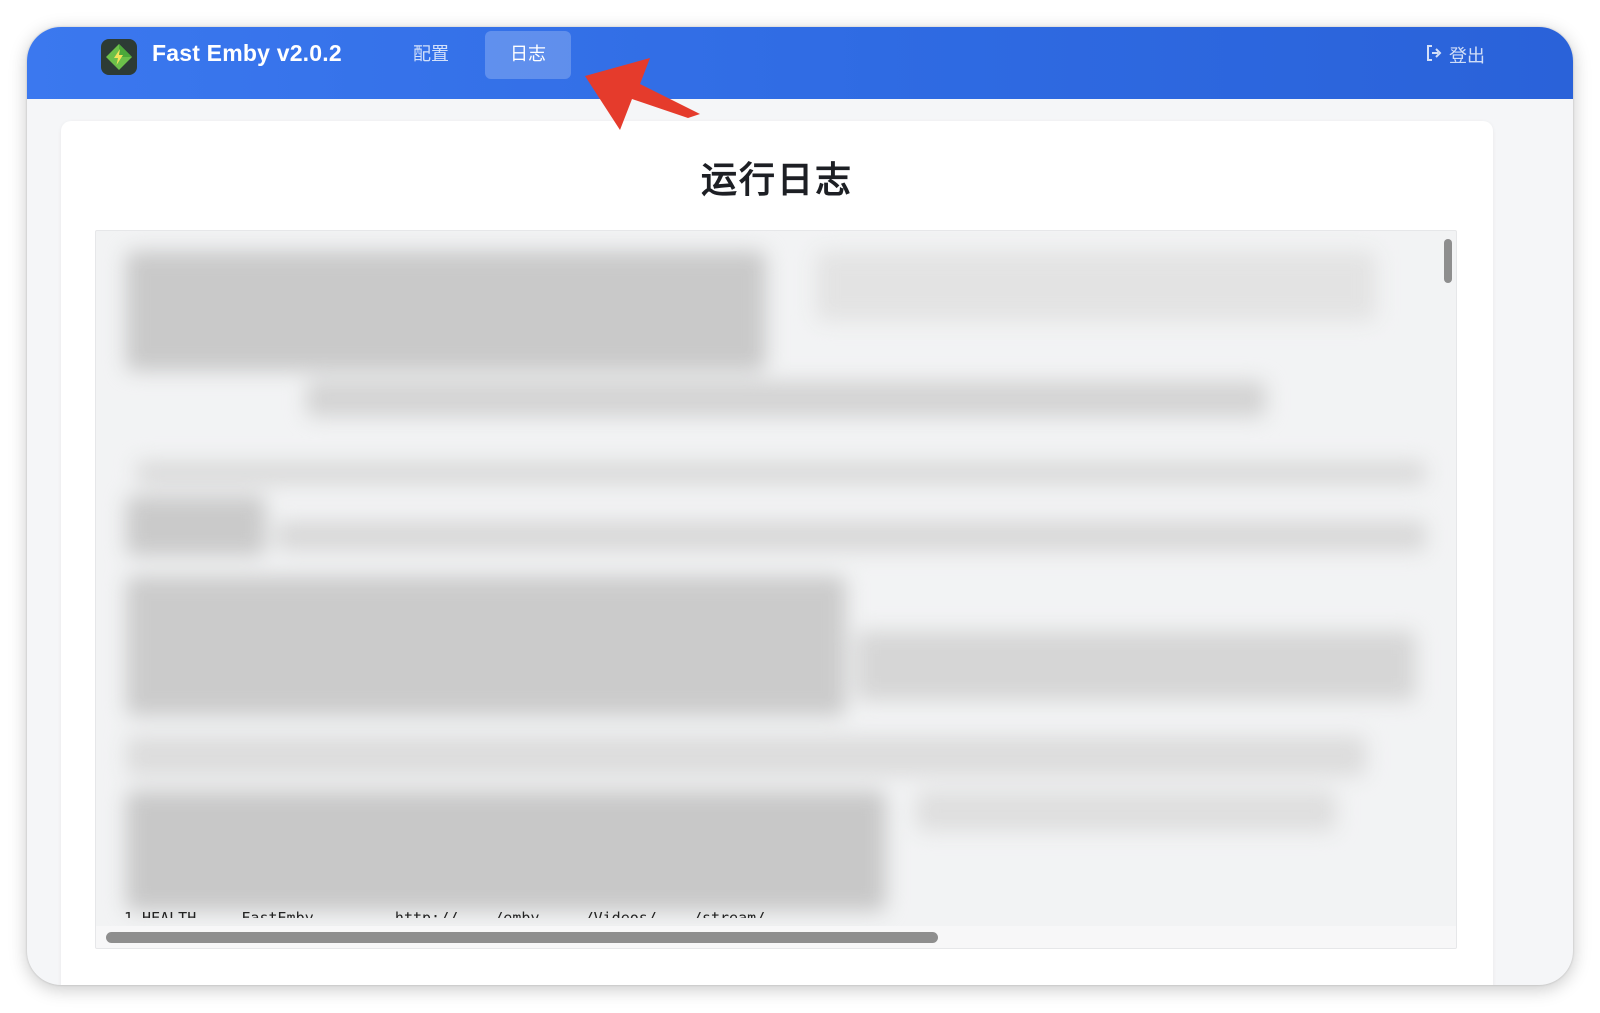 This screenshot has height=1013, width=1600. What do you see at coordinates (776, 180) in the screenshot?
I see `page-title: 运行日志` at bounding box center [776, 180].